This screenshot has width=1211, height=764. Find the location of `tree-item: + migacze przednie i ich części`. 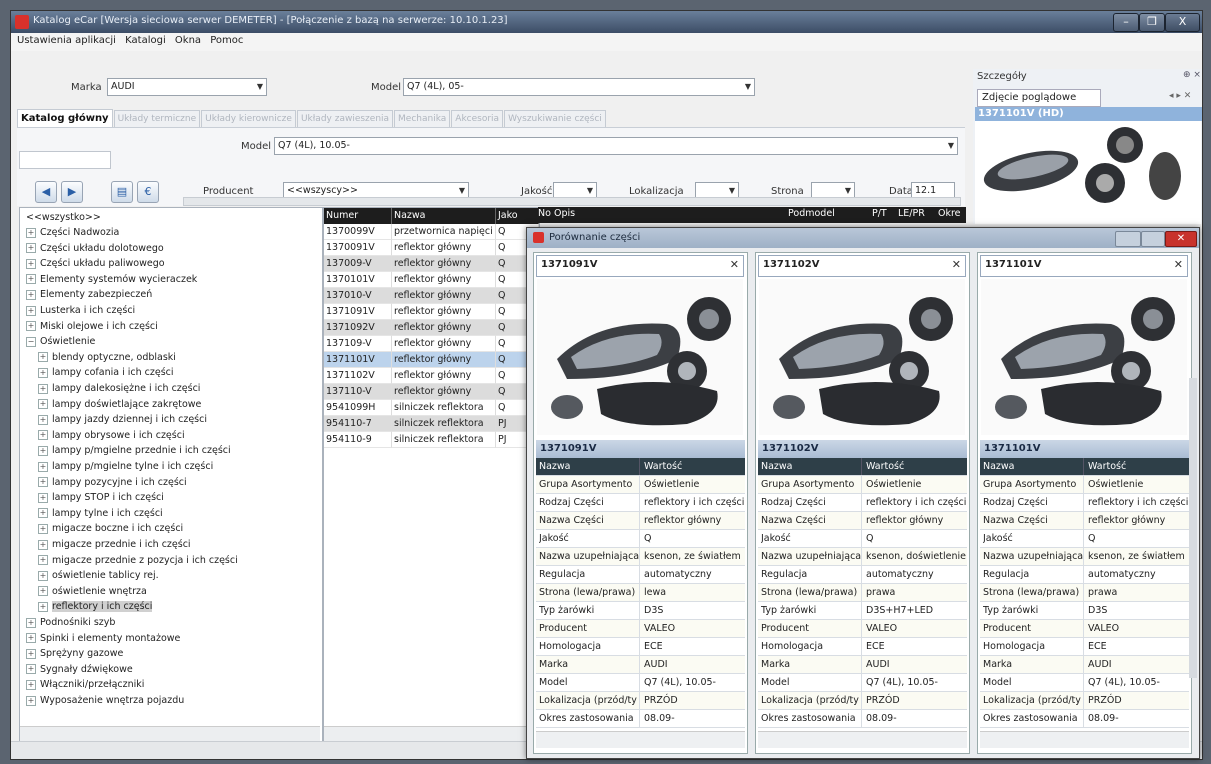

tree-item: + migacze przednie i ich części is located at coordinates (114, 544).